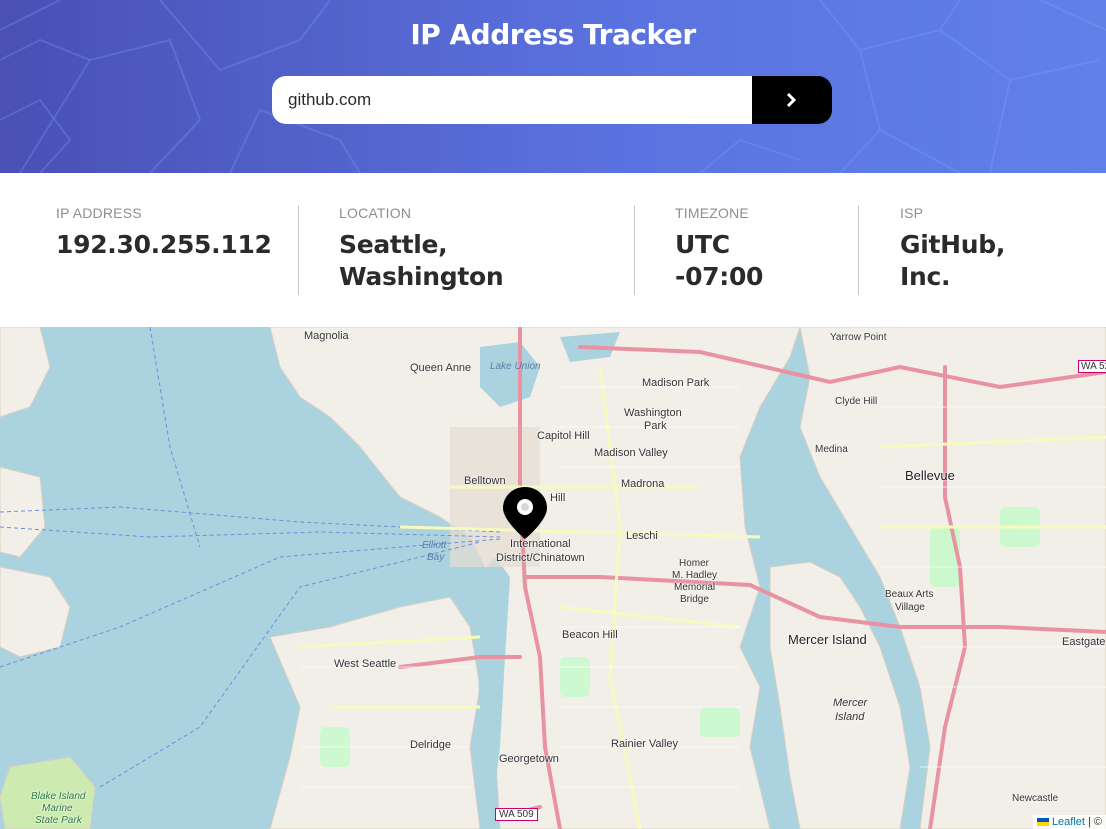 This screenshot has width=1106, height=829. I want to click on map-attribution: Leaflet | ©, so click(1069, 822).